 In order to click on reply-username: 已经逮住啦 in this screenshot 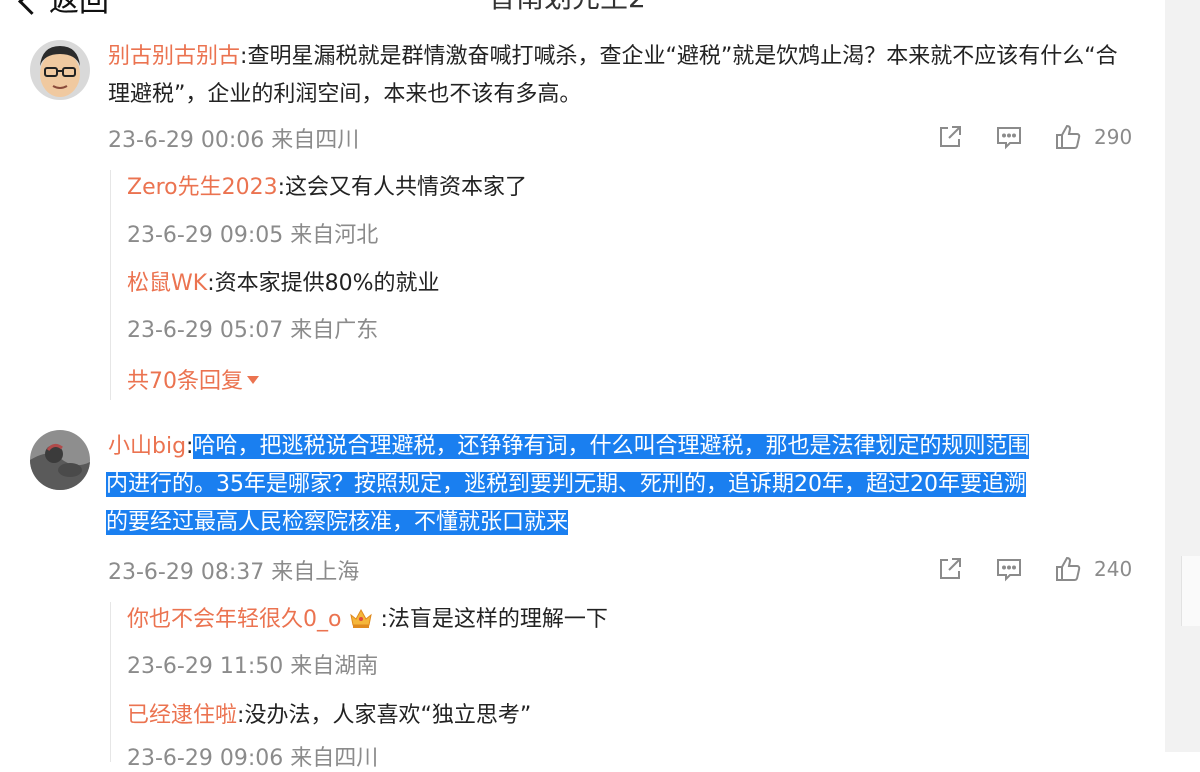, I will do `click(182, 715)`.